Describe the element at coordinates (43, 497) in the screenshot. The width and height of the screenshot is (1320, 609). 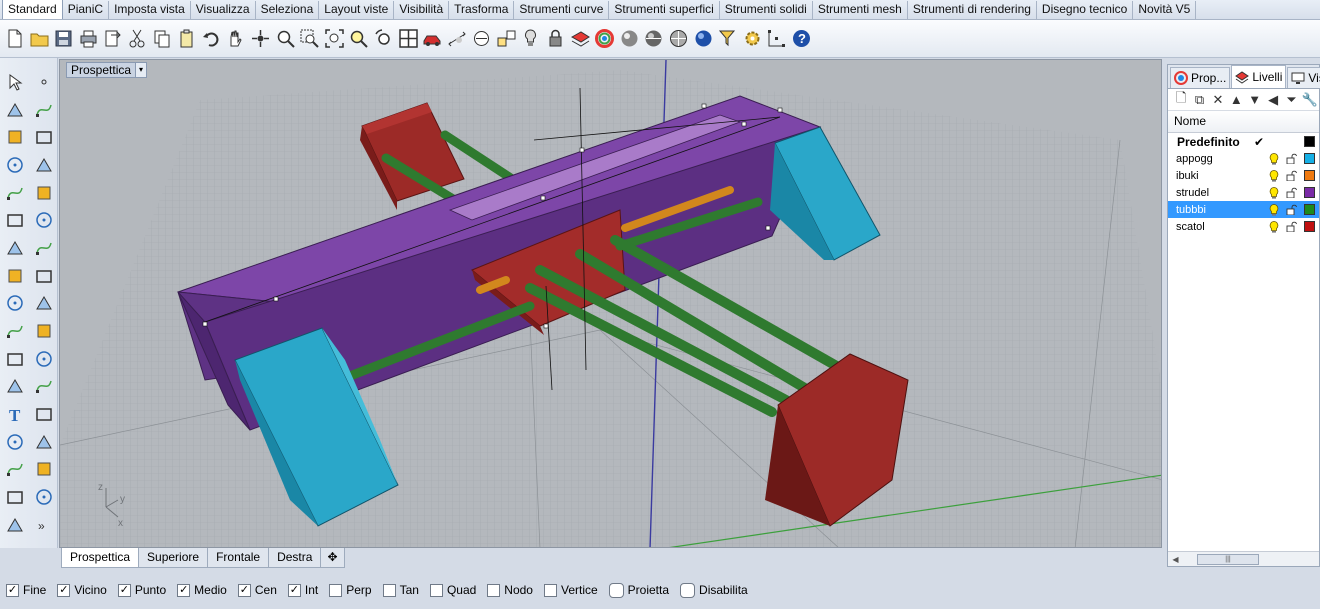
I see `dim-icon` at that location.